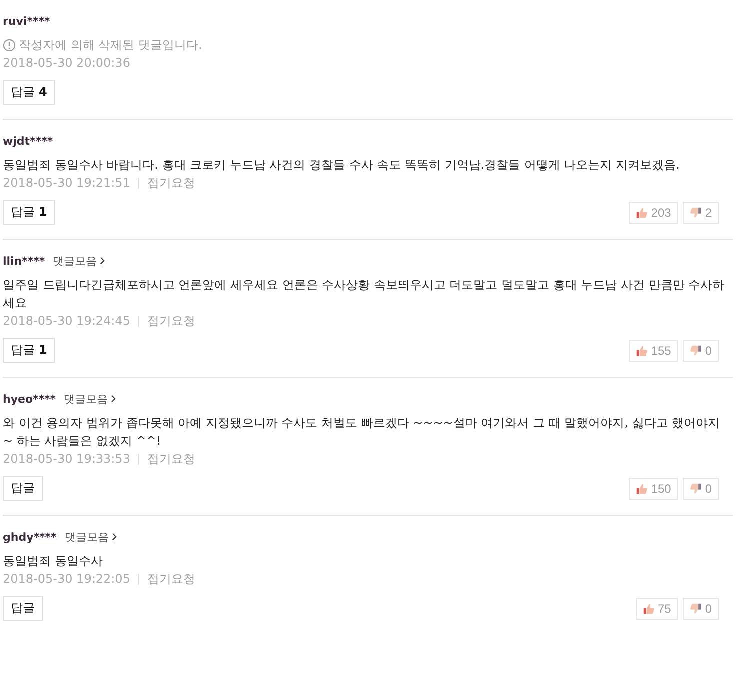  Describe the element at coordinates (362, 432) in the screenshot. I see `comment-text: 와 이건 용의자 범위가 좁다못해 아예 지정됐으니까 수사도 처벌도 빠르겠다 ~~~~설마 여기와서 그 때 말했어야지, 싫다고 했어야지~ 하는 사람들은 없겠지 ^^!` at that location.